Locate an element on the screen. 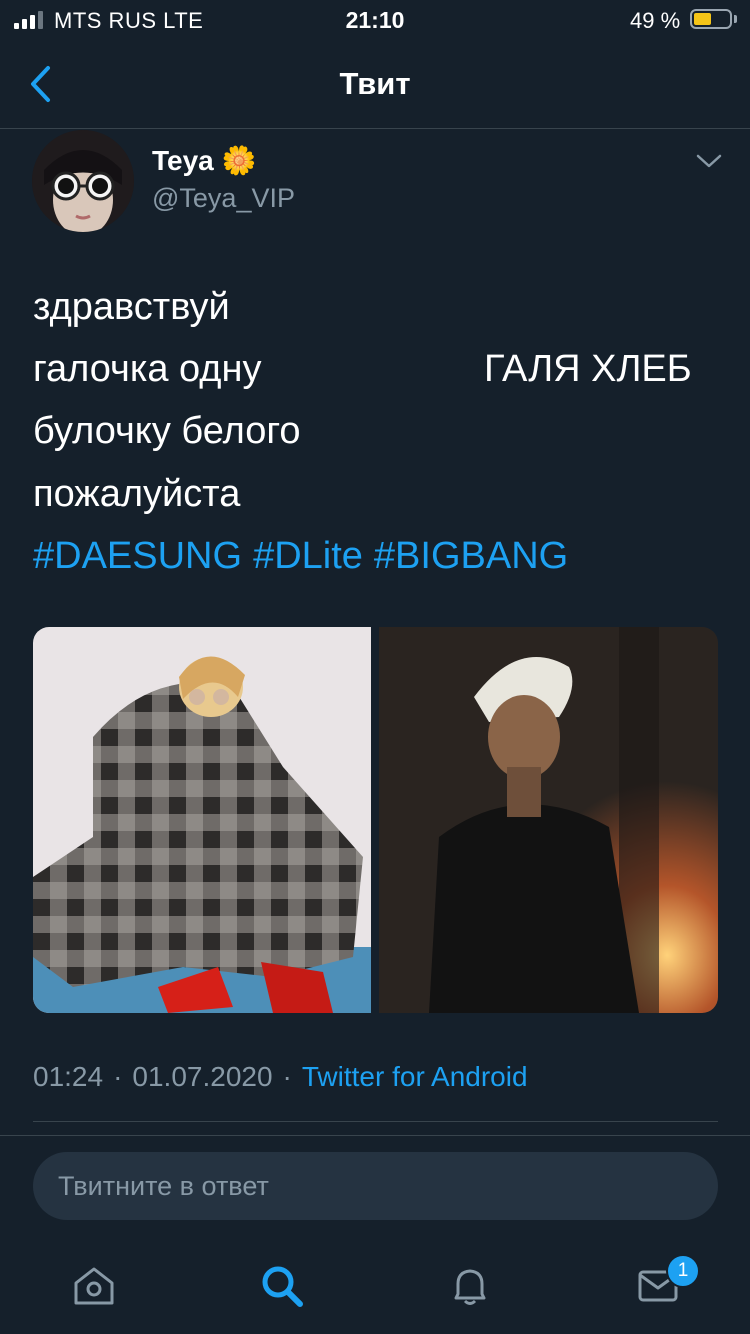 This screenshot has width=750, height=1334. tab-home is located at coordinates (94, 1286).